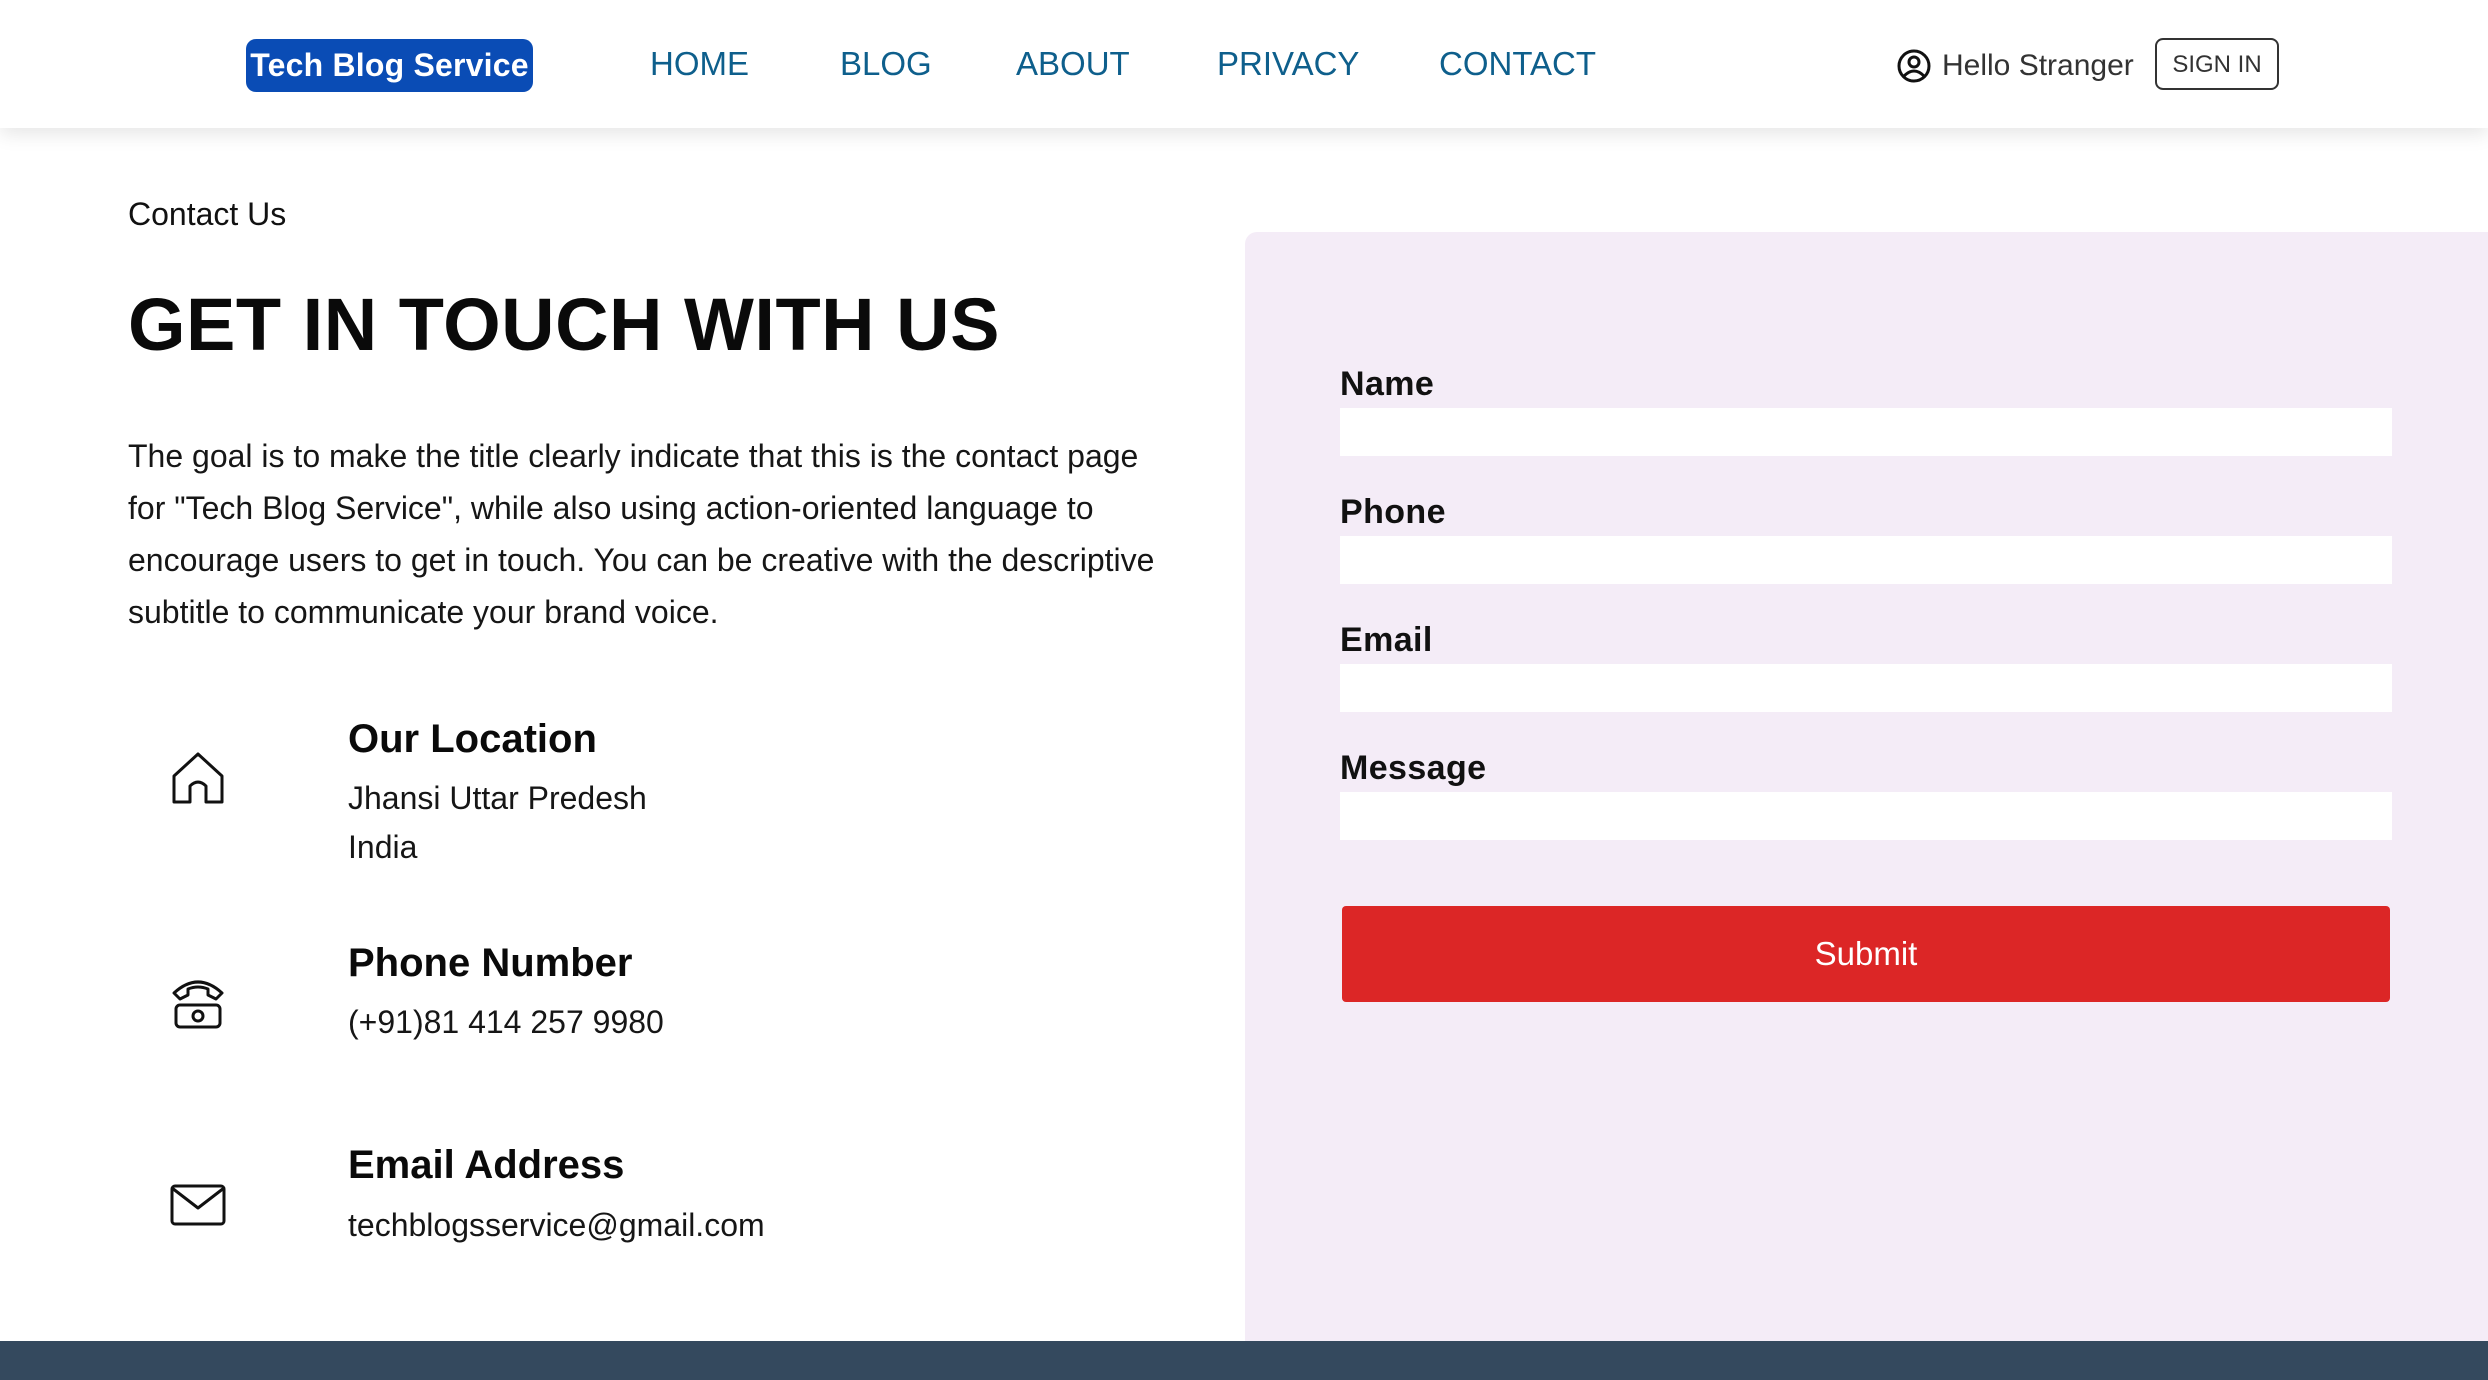 Image resolution: width=2488 pixels, height=1380 pixels. I want to click on message-label: Message, so click(1413, 768).